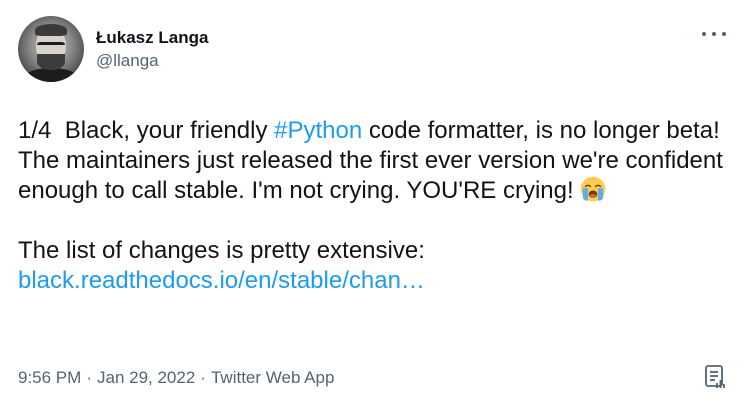  I want to click on author-names: Łukasz Langa @llanga, so click(152, 49).